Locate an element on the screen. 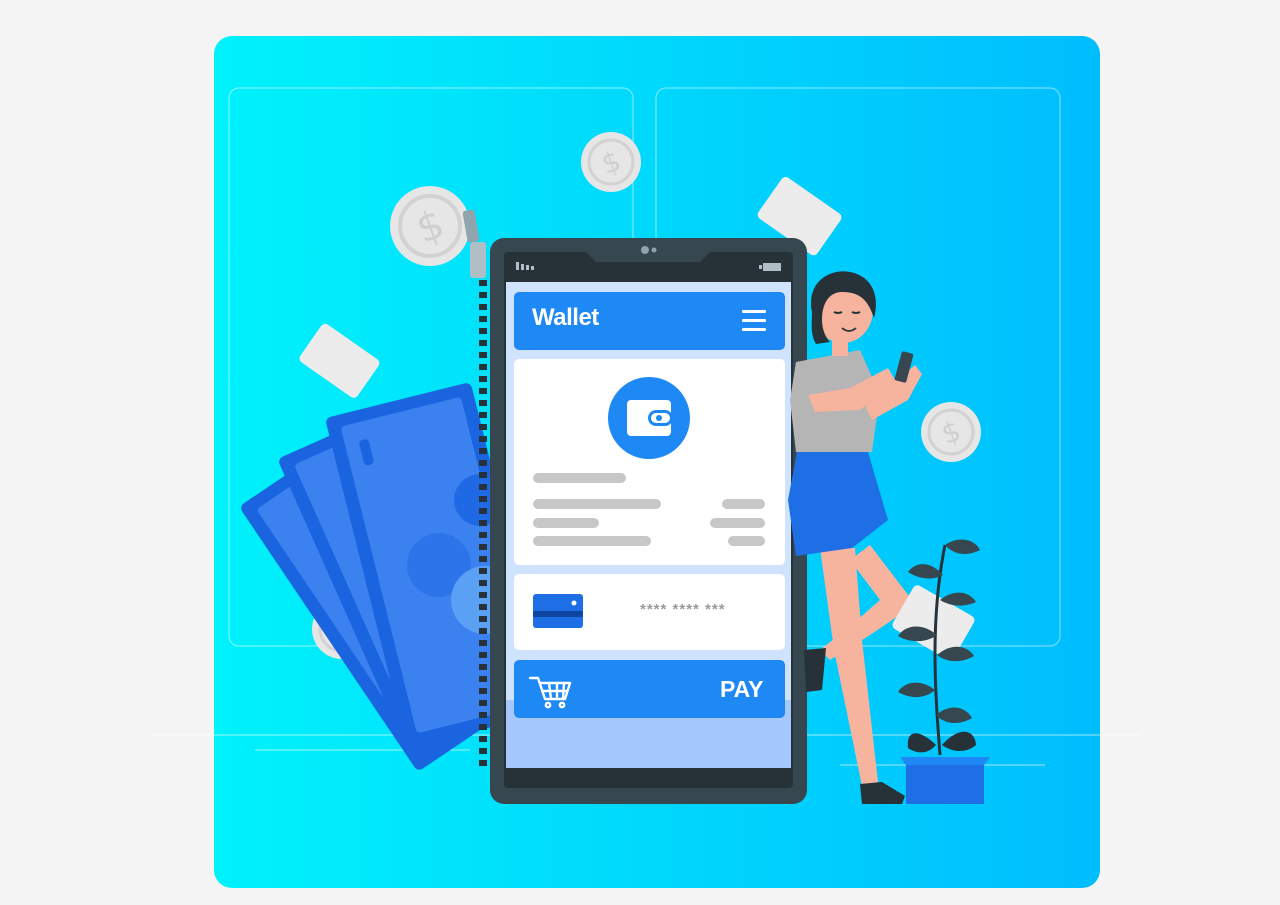 This screenshot has height=905, width=1280. pay-label: PAY is located at coordinates (742, 689).